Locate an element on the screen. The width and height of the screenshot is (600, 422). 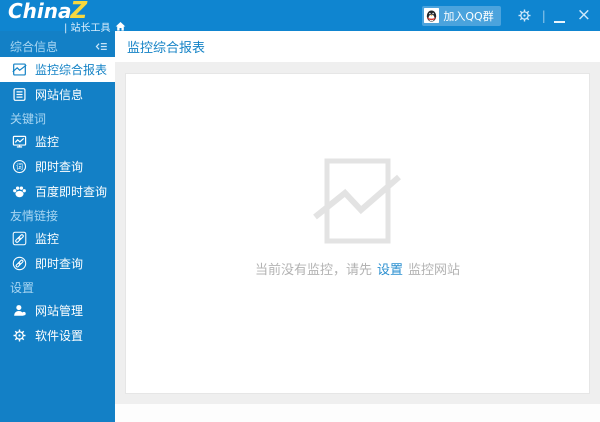
section-label: 友情链接 is located at coordinates (34, 215).